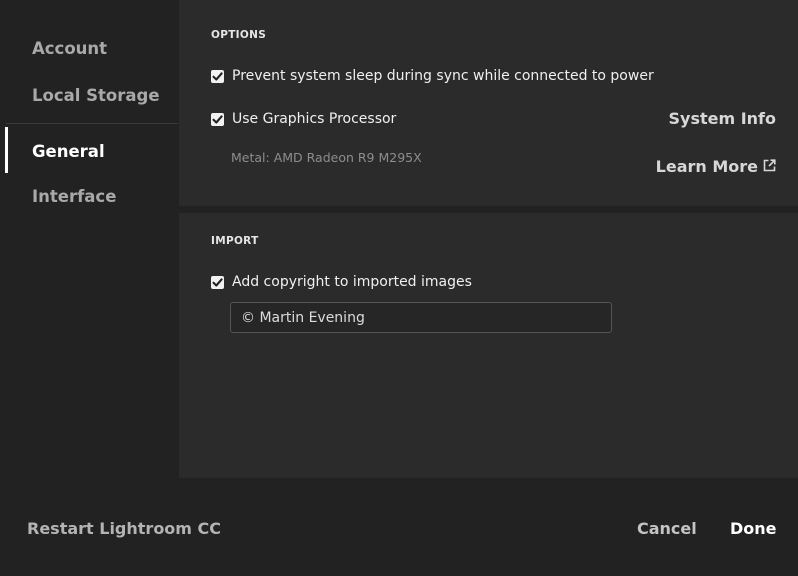 This screenshot has width=798, height=576. I want to click on system-info-label: System Info, so click(722, 118).